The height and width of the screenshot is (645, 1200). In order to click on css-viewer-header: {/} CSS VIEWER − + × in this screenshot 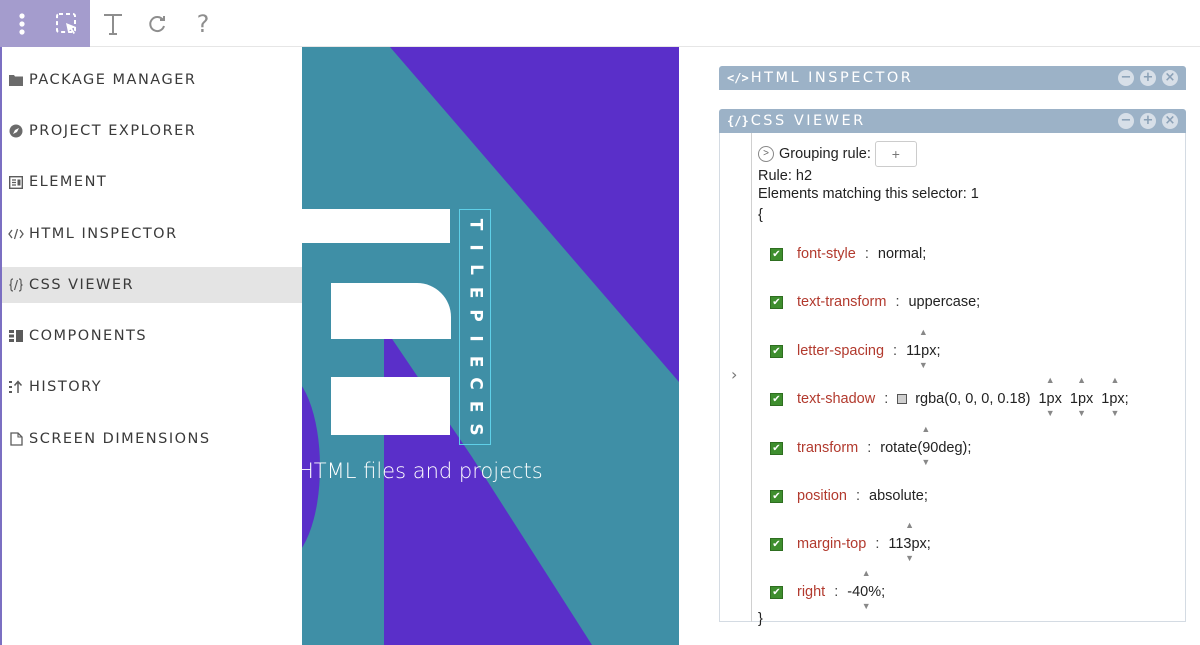, I will do `click(952, 121)`.